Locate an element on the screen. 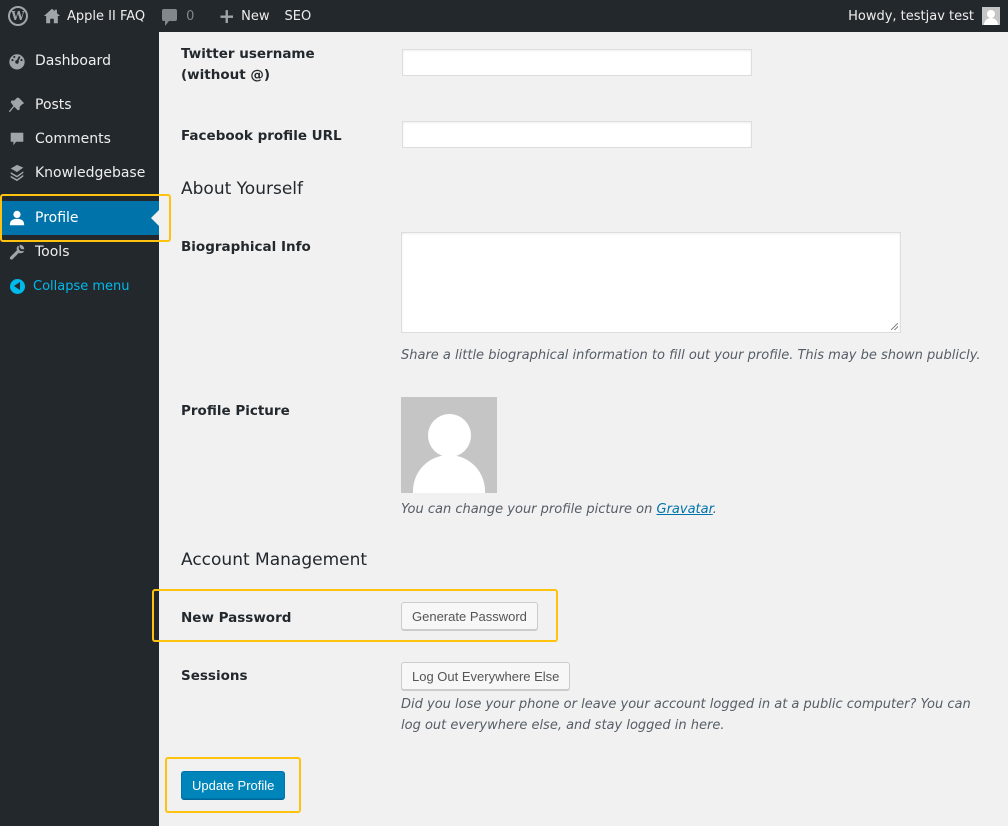 The width and height of the screenshot is (1008, 826). twitter-label: Twitter username (without @) is located at coordinates (248, 64).